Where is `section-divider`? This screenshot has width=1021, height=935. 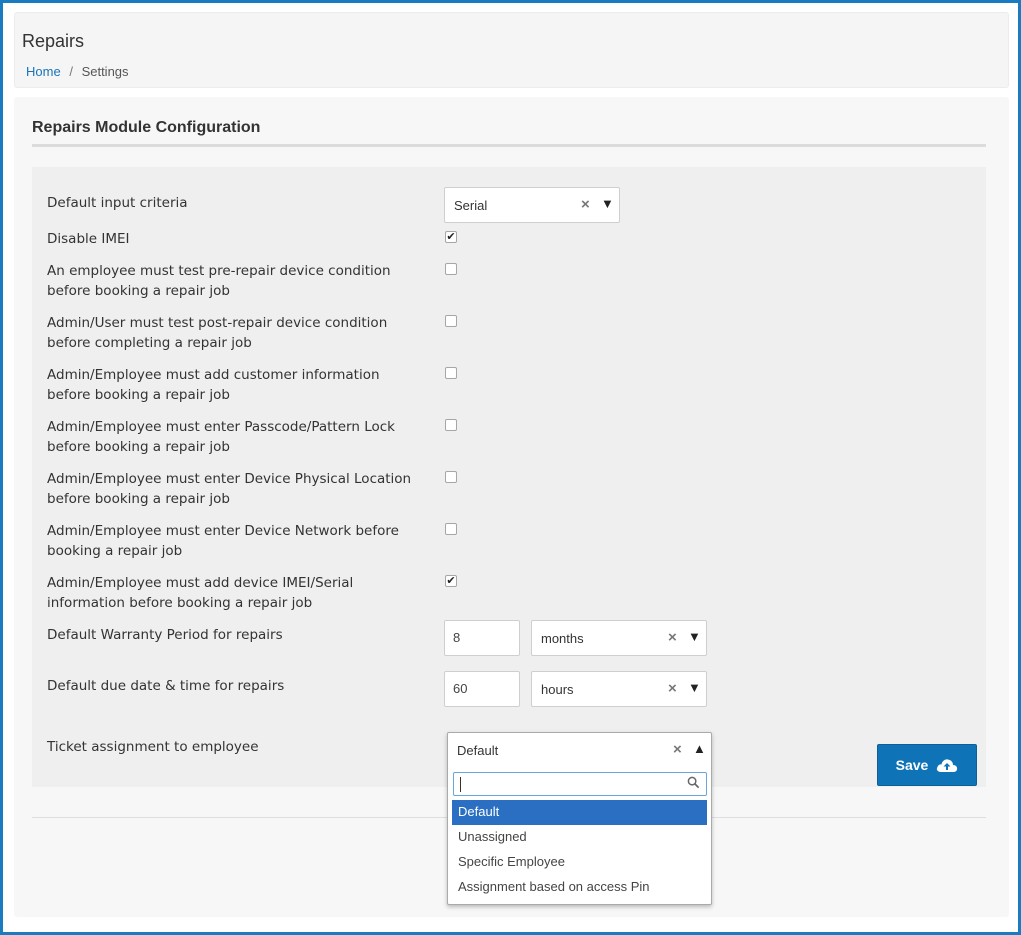 section-divider is located at coordinates (509, 145).